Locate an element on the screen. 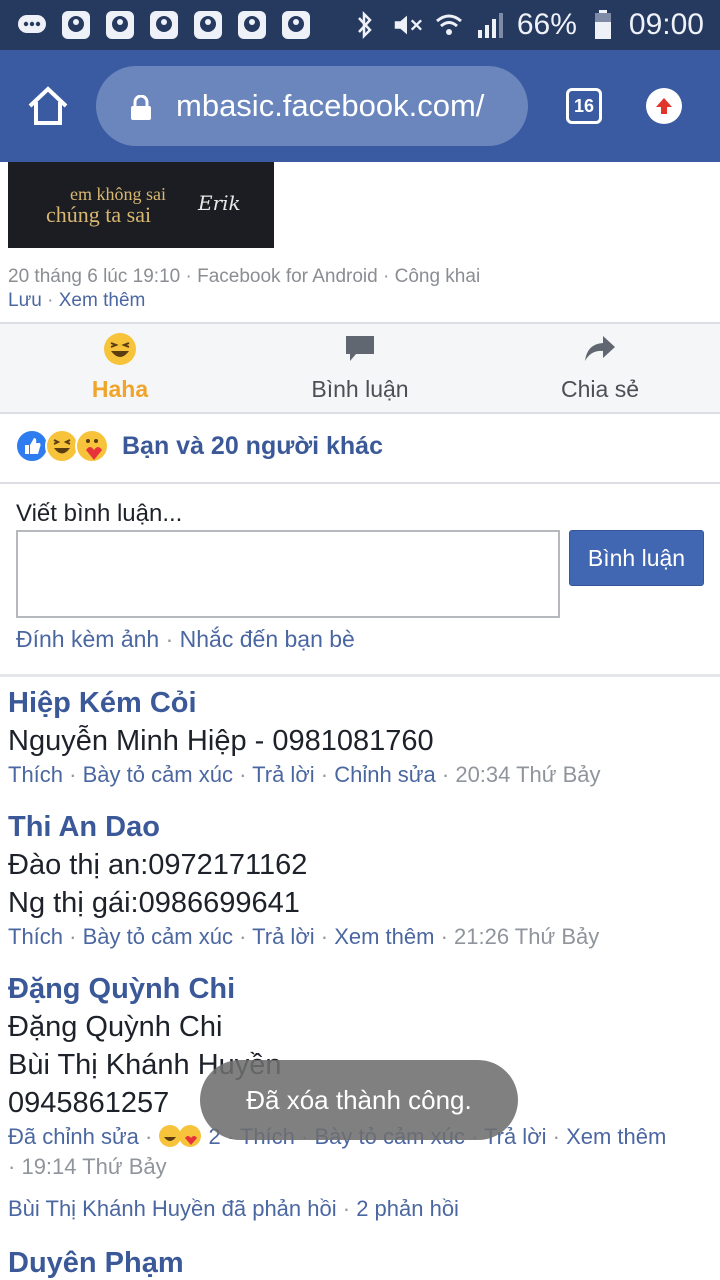 This screenshot has width=720, height=1280. post-comment-button: Bình luận is located at coordinates (636, 558).